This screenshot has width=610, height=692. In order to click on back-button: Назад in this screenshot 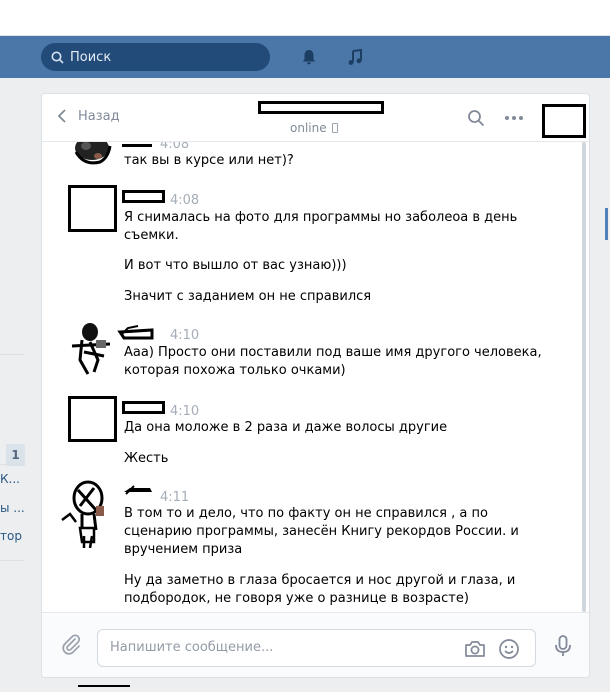, I will do `click(88, 116)`.